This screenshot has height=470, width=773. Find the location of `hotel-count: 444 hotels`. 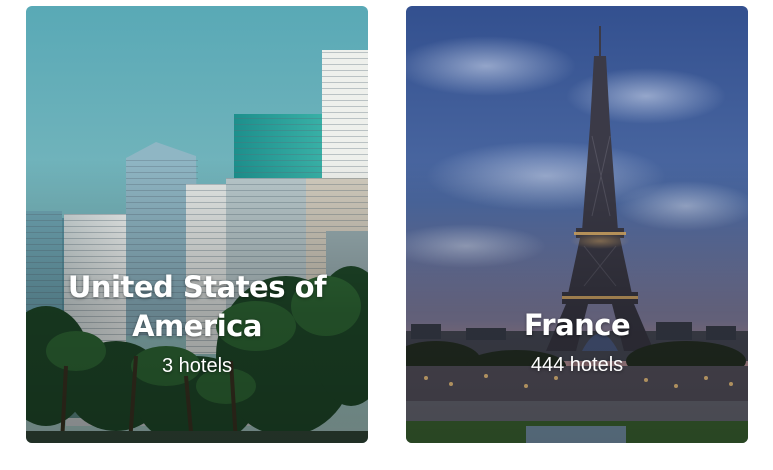

hotel-count: 444 hotels is located at coordinates (577, 365).